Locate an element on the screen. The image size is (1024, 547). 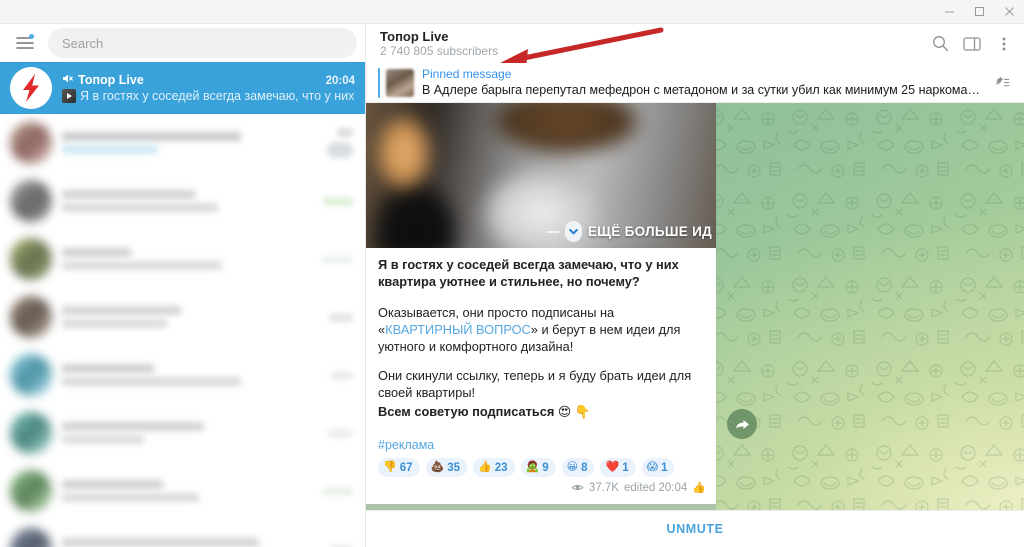
reaction-emoji: 👎 is located at coordinates (390, 467).